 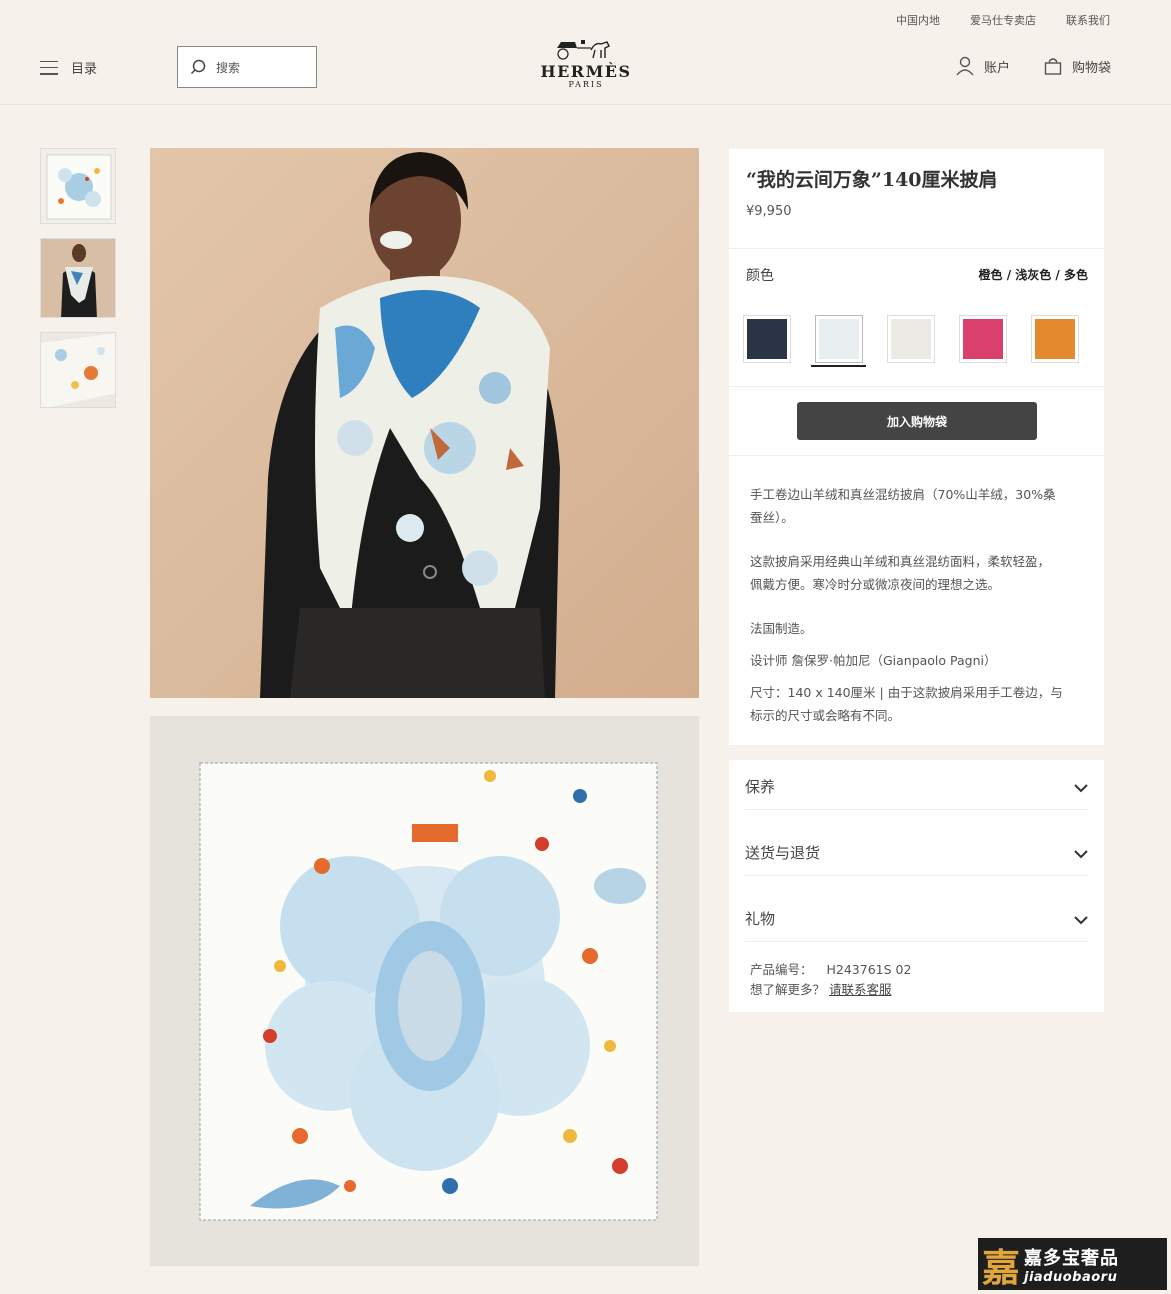 I want to click on selected-color-value: 橙色 / 浅灰色 / 多色, so click(x=1033, y=275).